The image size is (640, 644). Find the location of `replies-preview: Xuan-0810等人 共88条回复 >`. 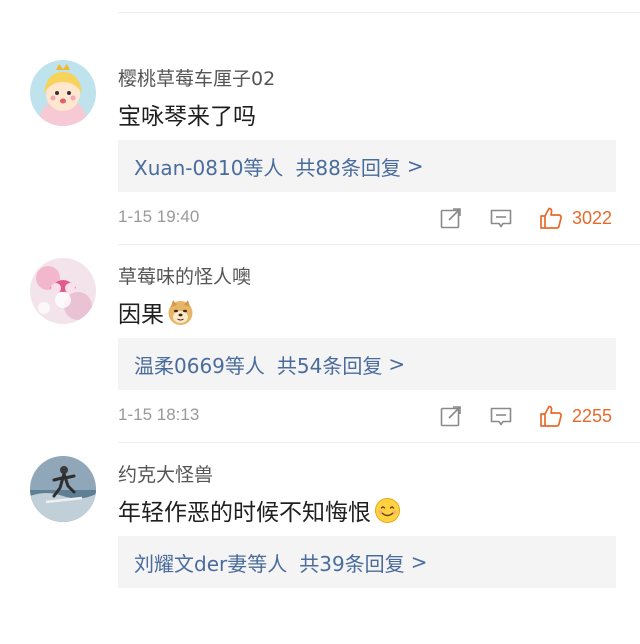

replies-preview: Xuan-0810等人 共88条回复 > is located at coordinates (367, 166).